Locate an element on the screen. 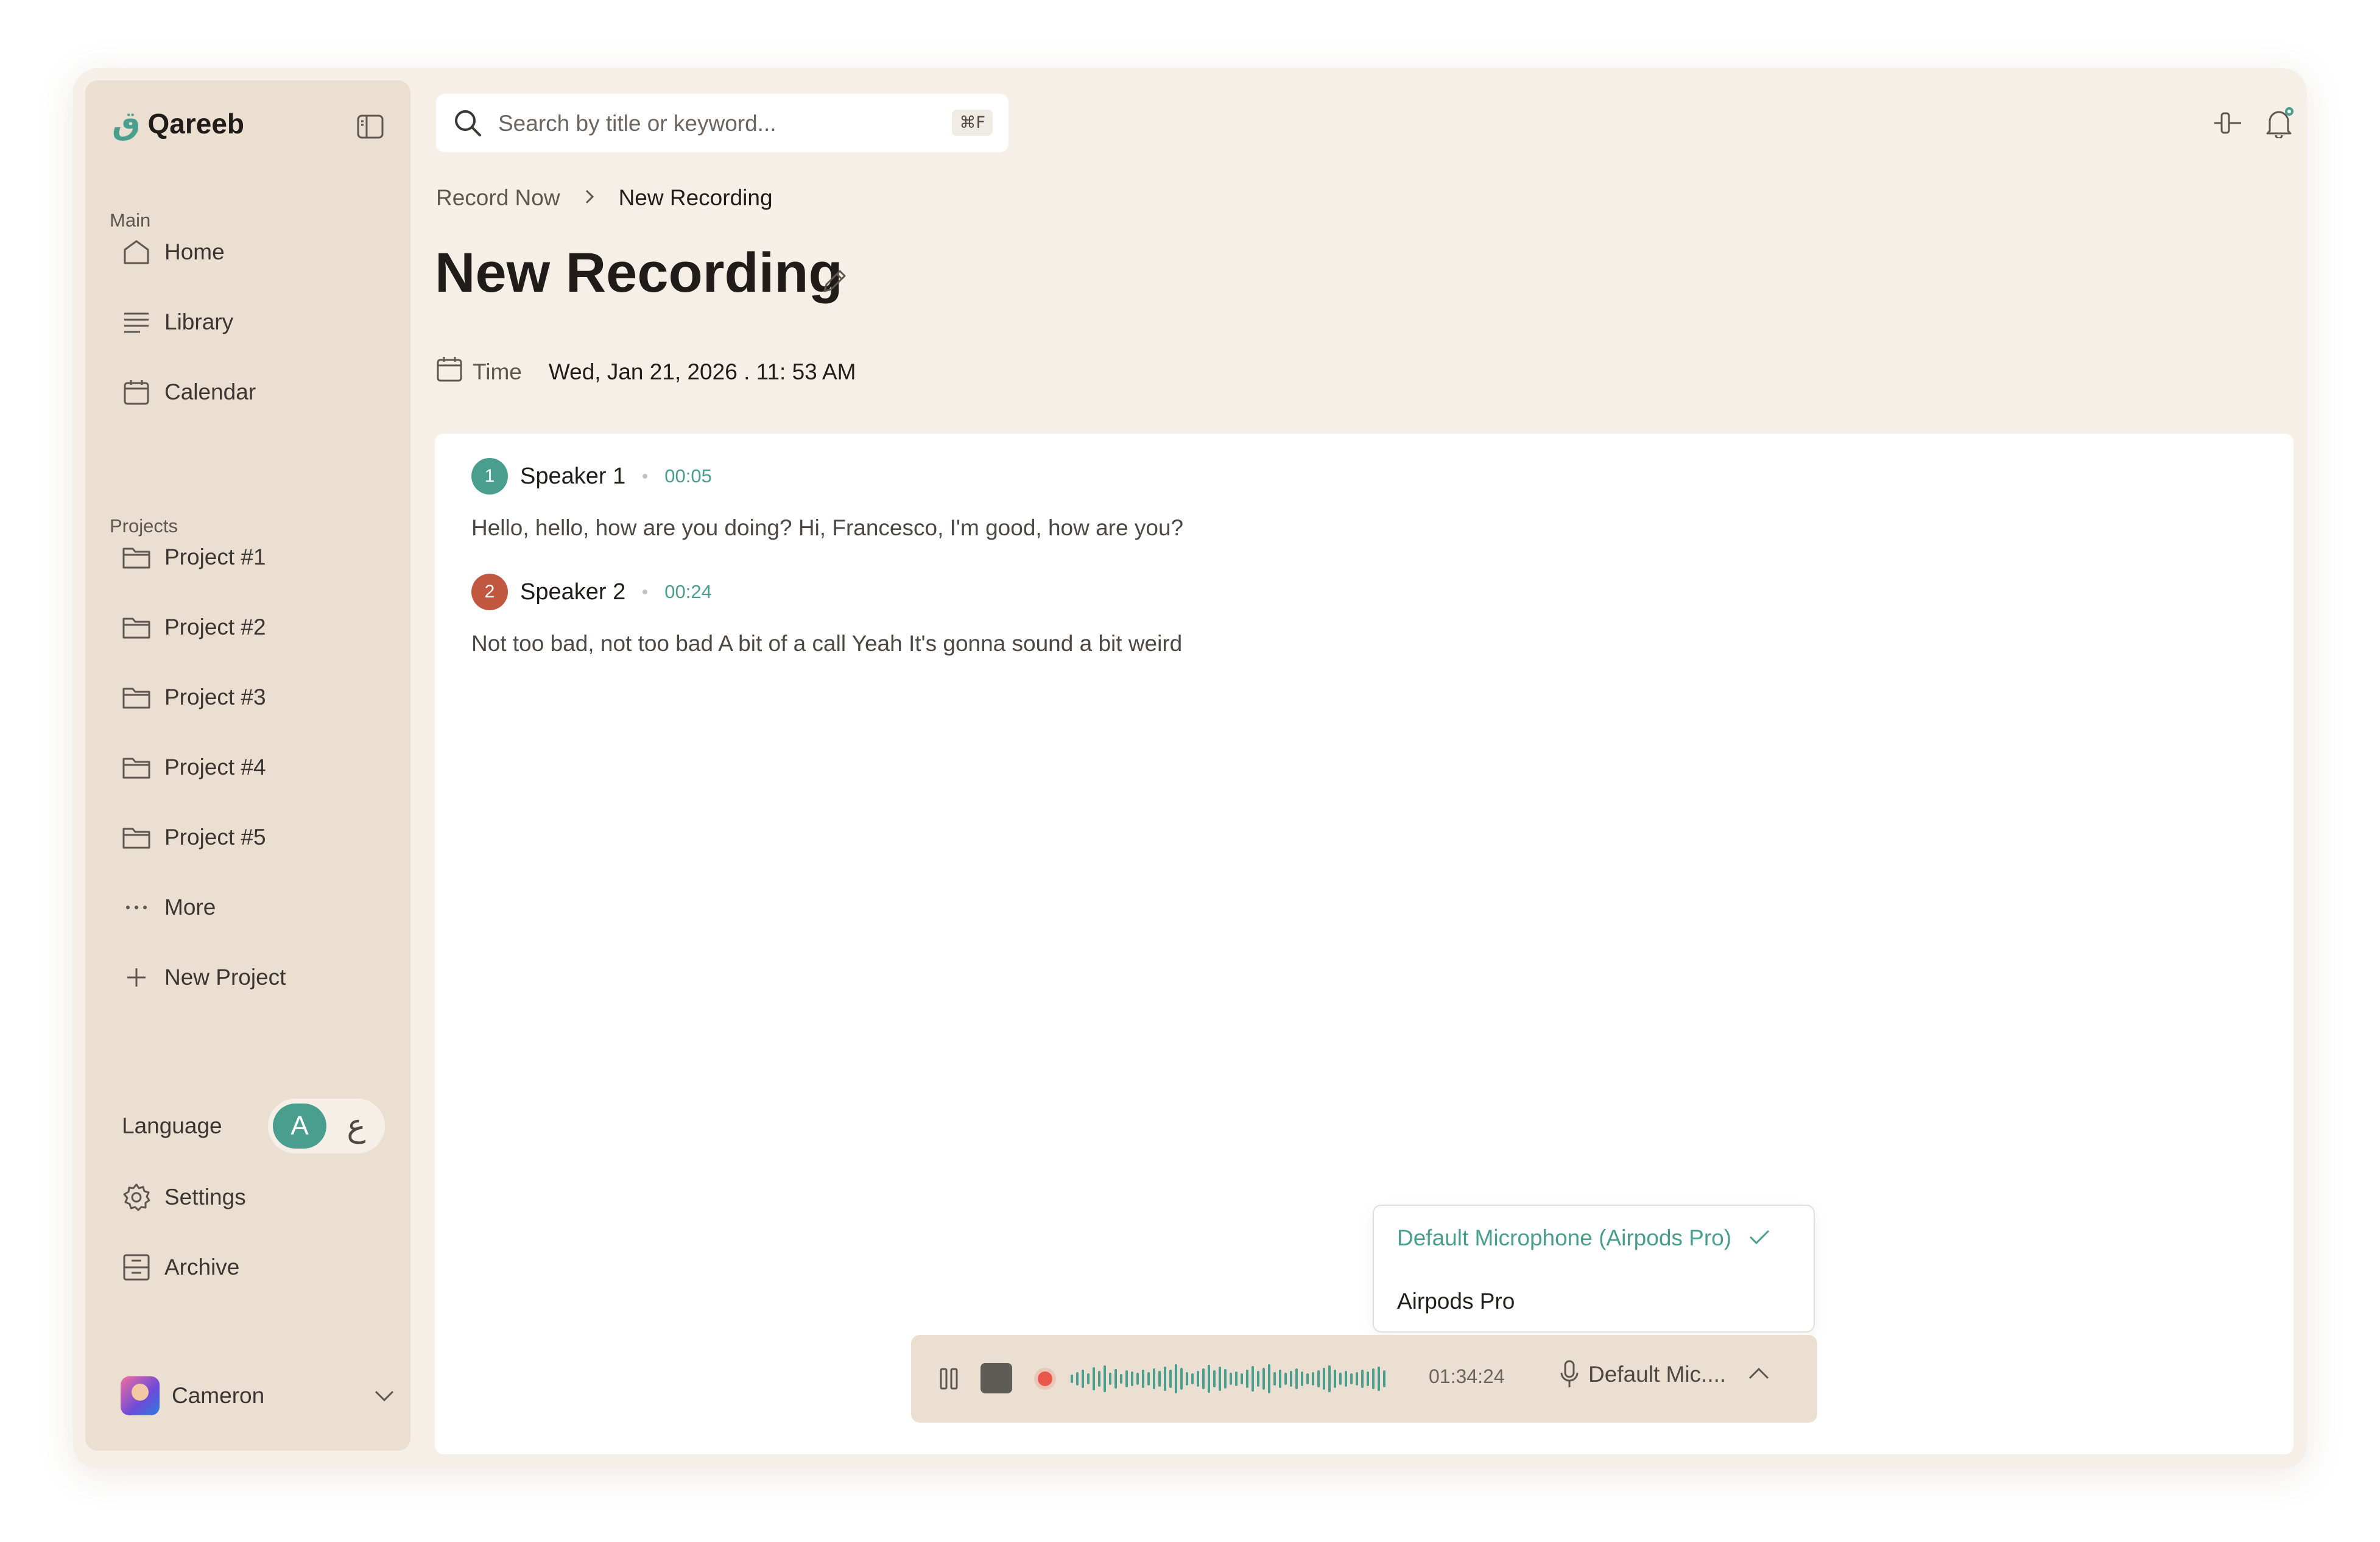  calendar-icon is located at coordinates (449, 372).